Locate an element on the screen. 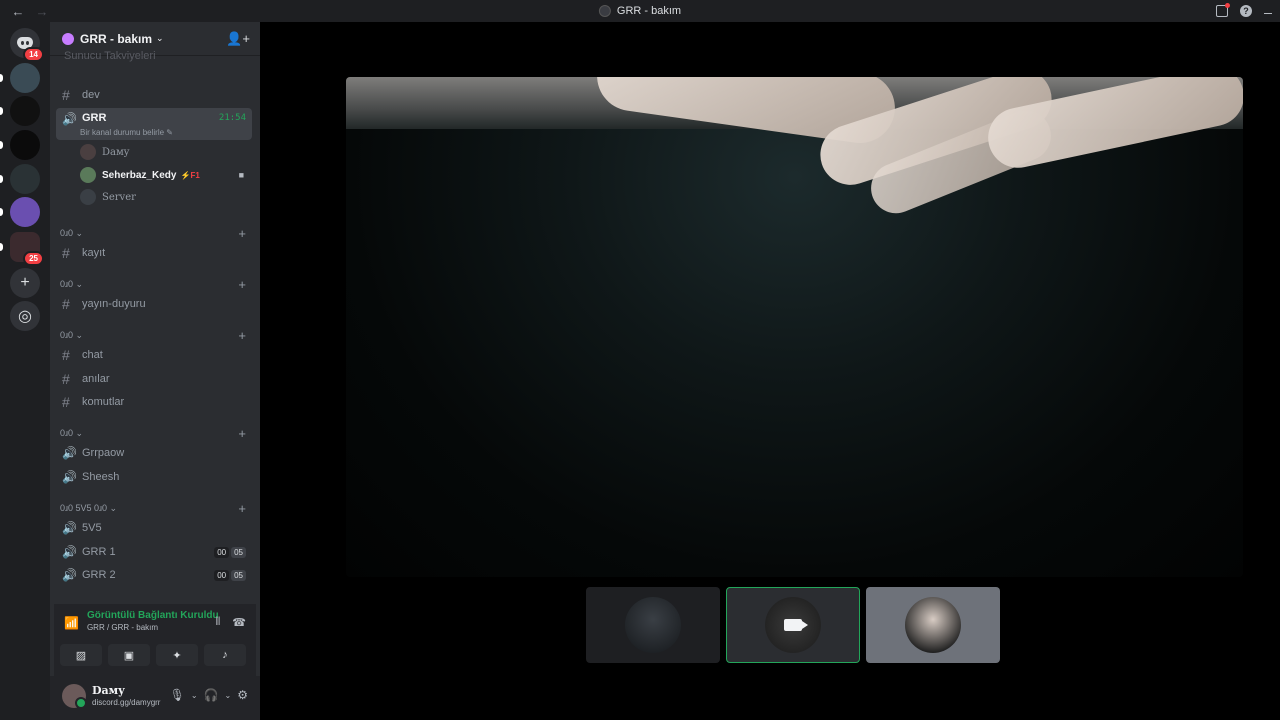  signal-icon: 📶 is located at coordinates (71, 623).